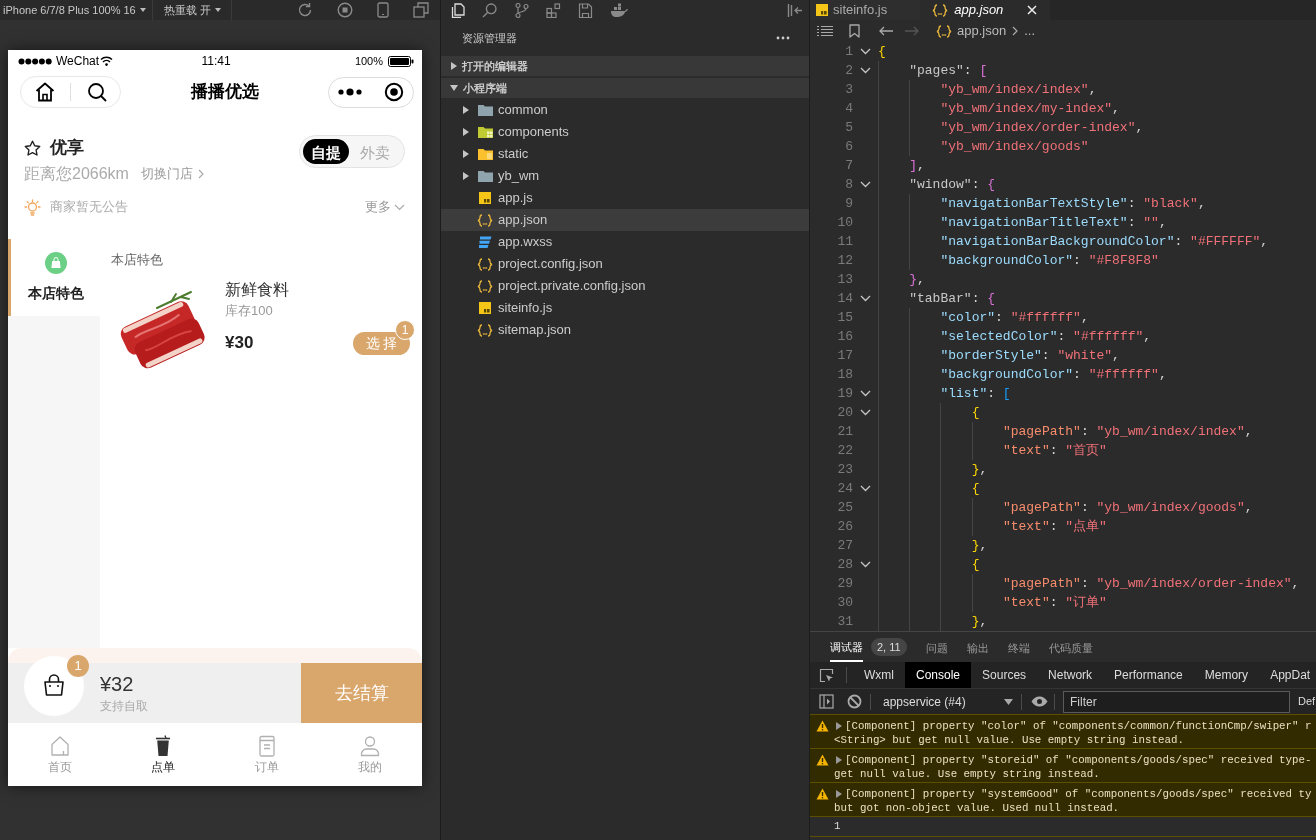  Describe the element at coordinates (1307, 701) in the screenshot. I see `level-dropdown: Def` at that location.